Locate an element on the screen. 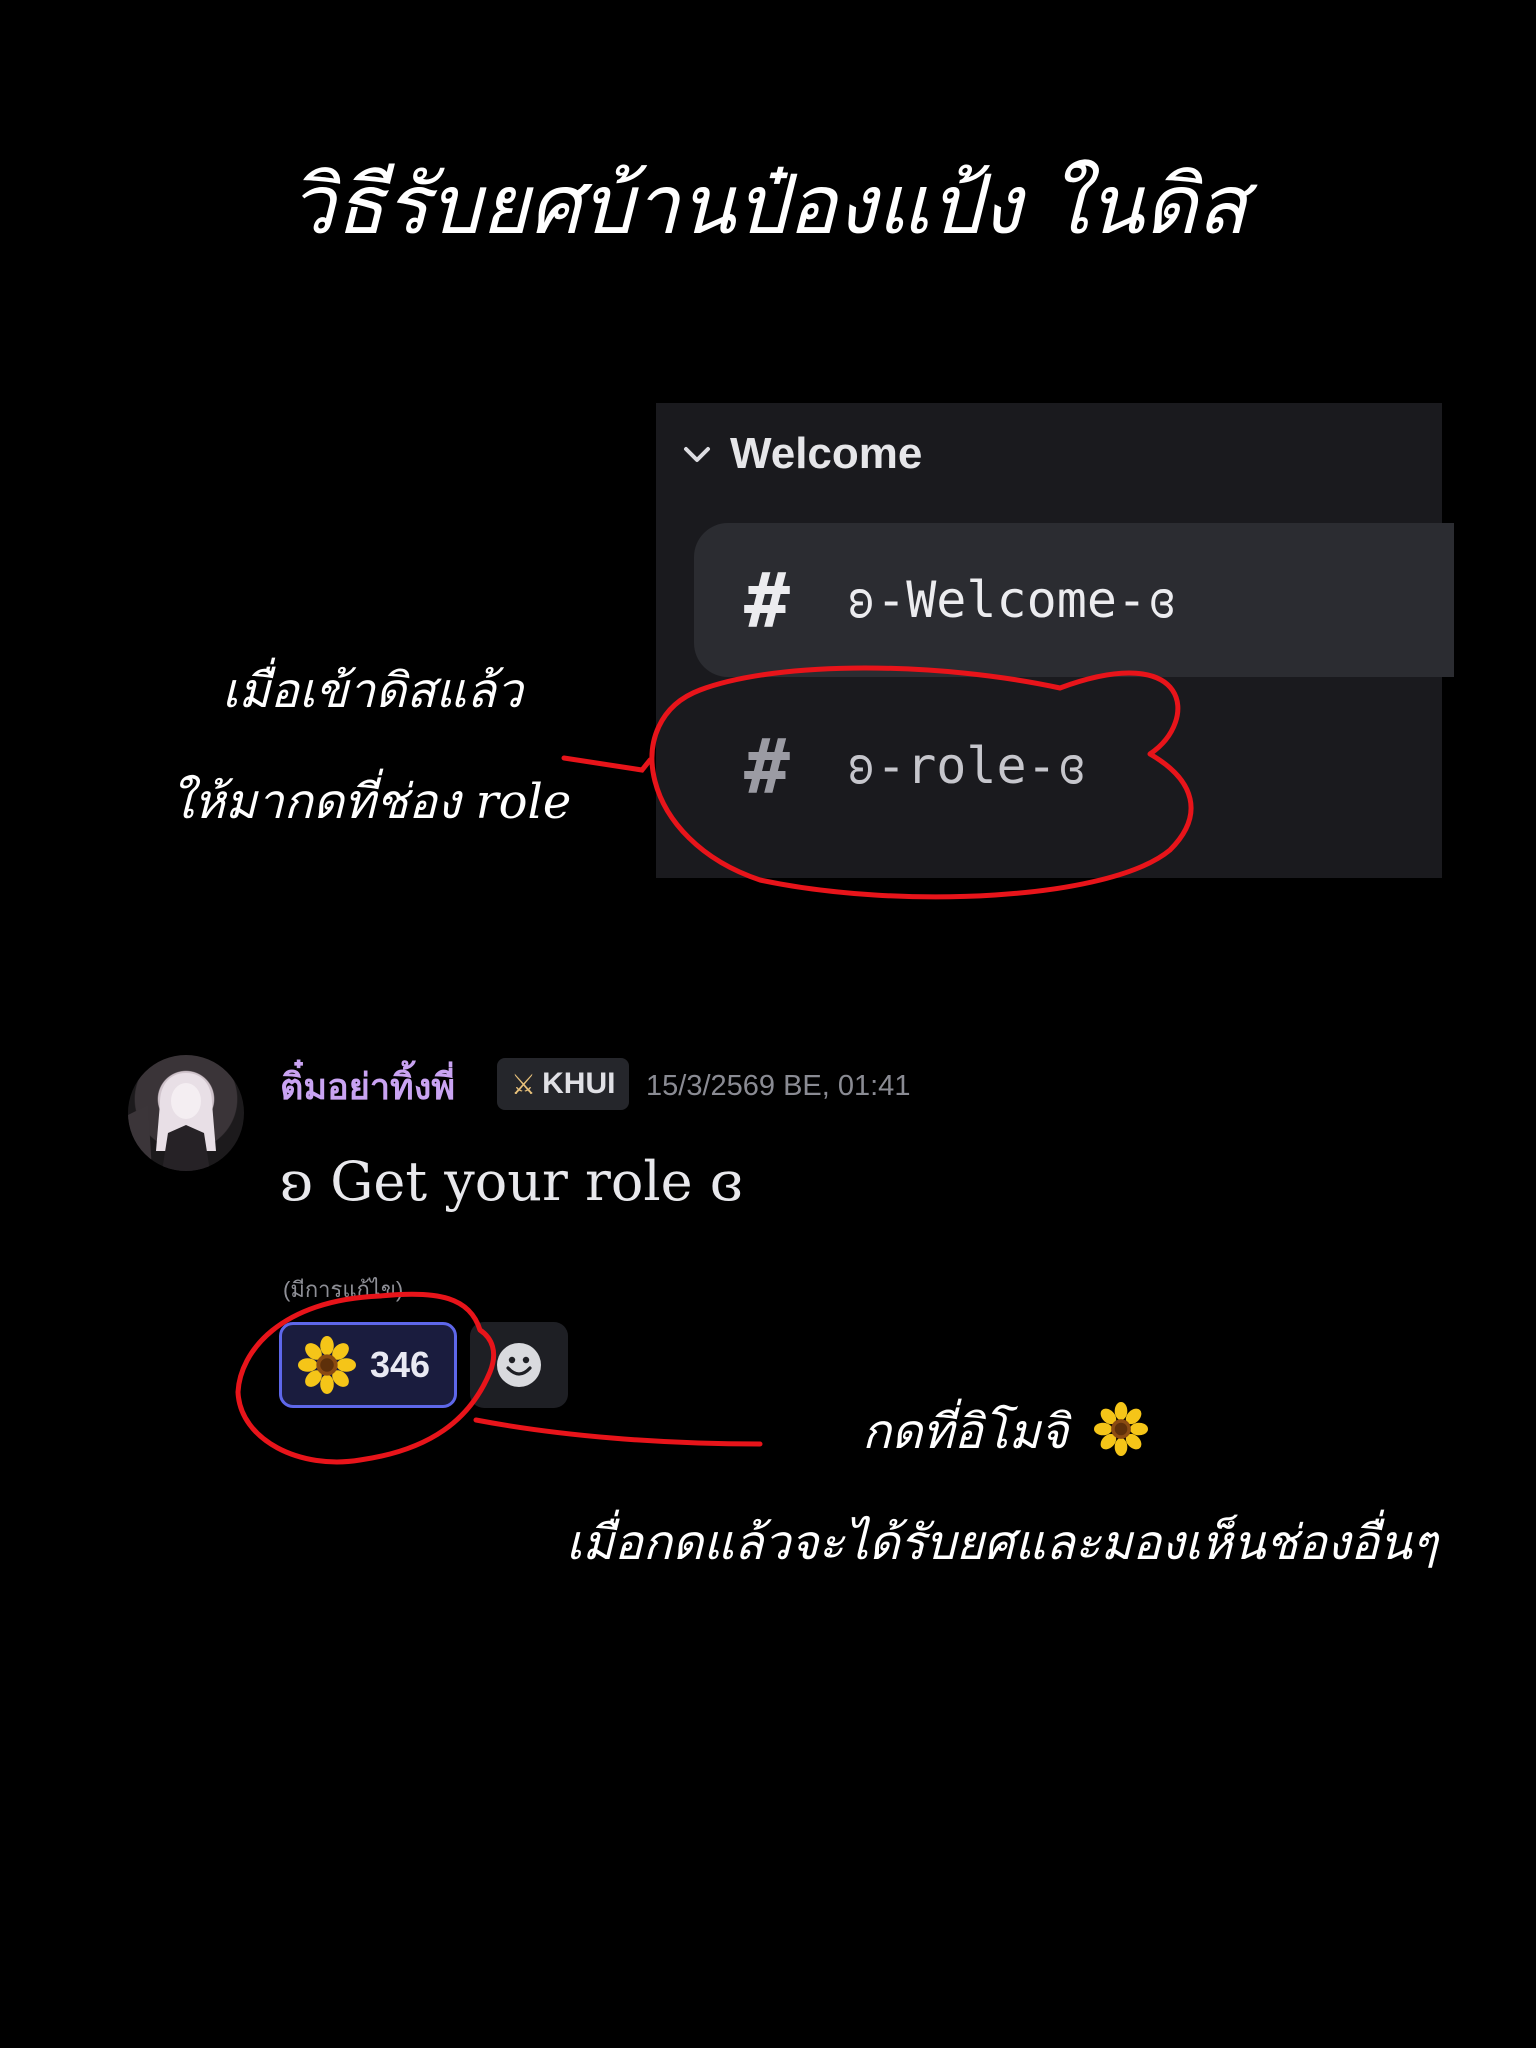 The image size is (1536, 2048). category-label: Welcome is located at coordinates (826, 453).